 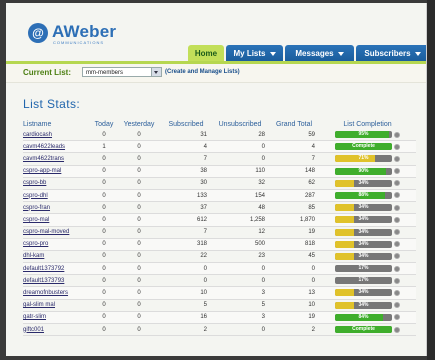 What do you see at coordinates (57, 305) in the screenshot?
I see `listname-link: gal-slim mal` at bounding box center [57, 305].